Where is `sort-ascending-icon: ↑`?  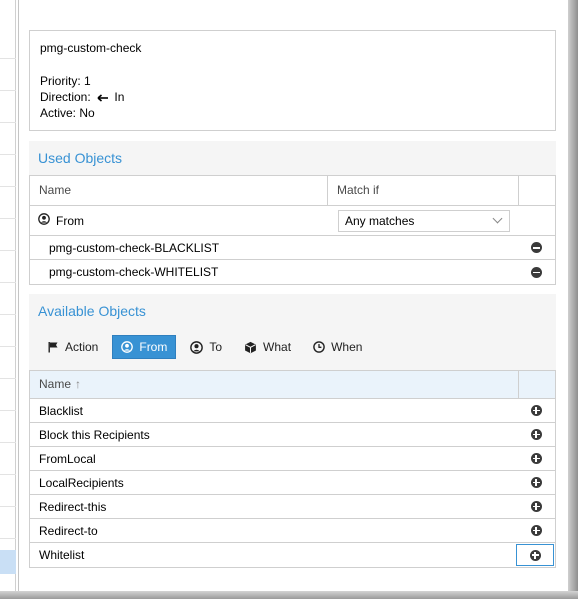
sort-ascending-icon: ↑ is located at coordinates (78, 384).